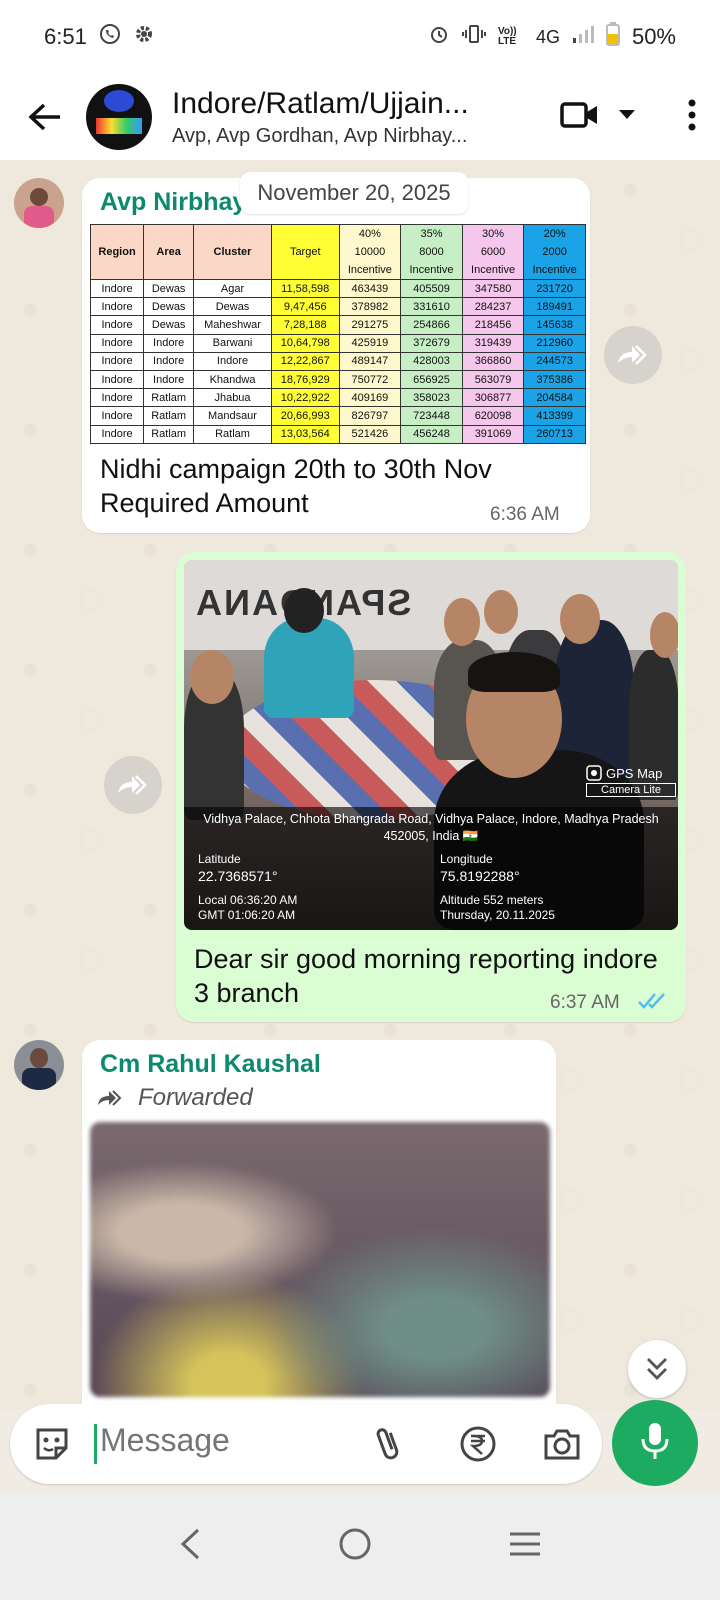 The width and height of the screenshot is (720, 1600). I want to click on scroll-to-bottom-button, so click(657, 1369).